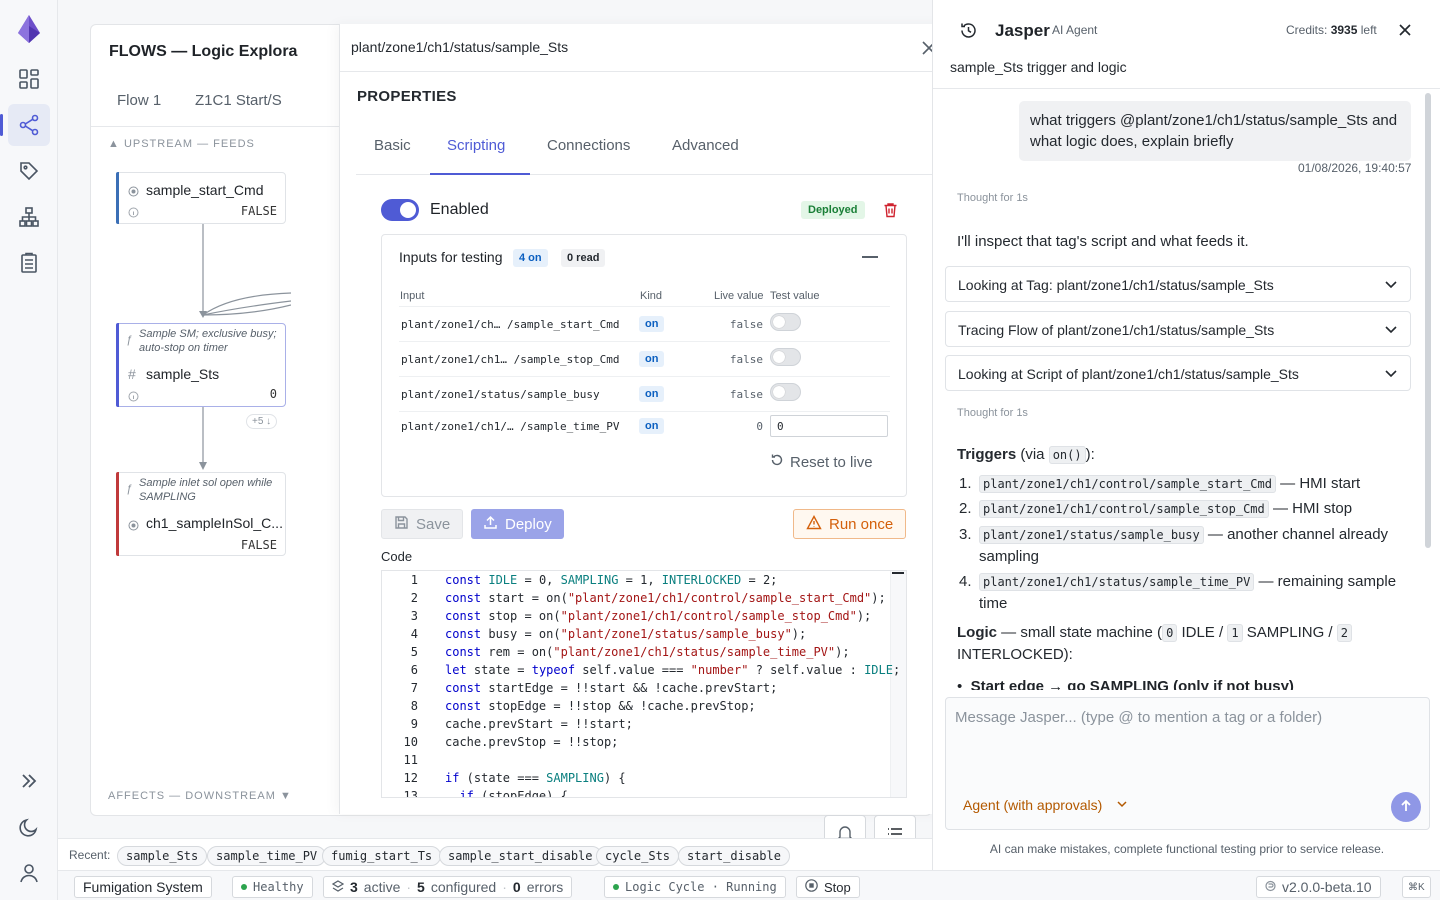  Describe the element at coordinates (392, 145) in the screenshot. I see `tab-basic: Basic` at that location.